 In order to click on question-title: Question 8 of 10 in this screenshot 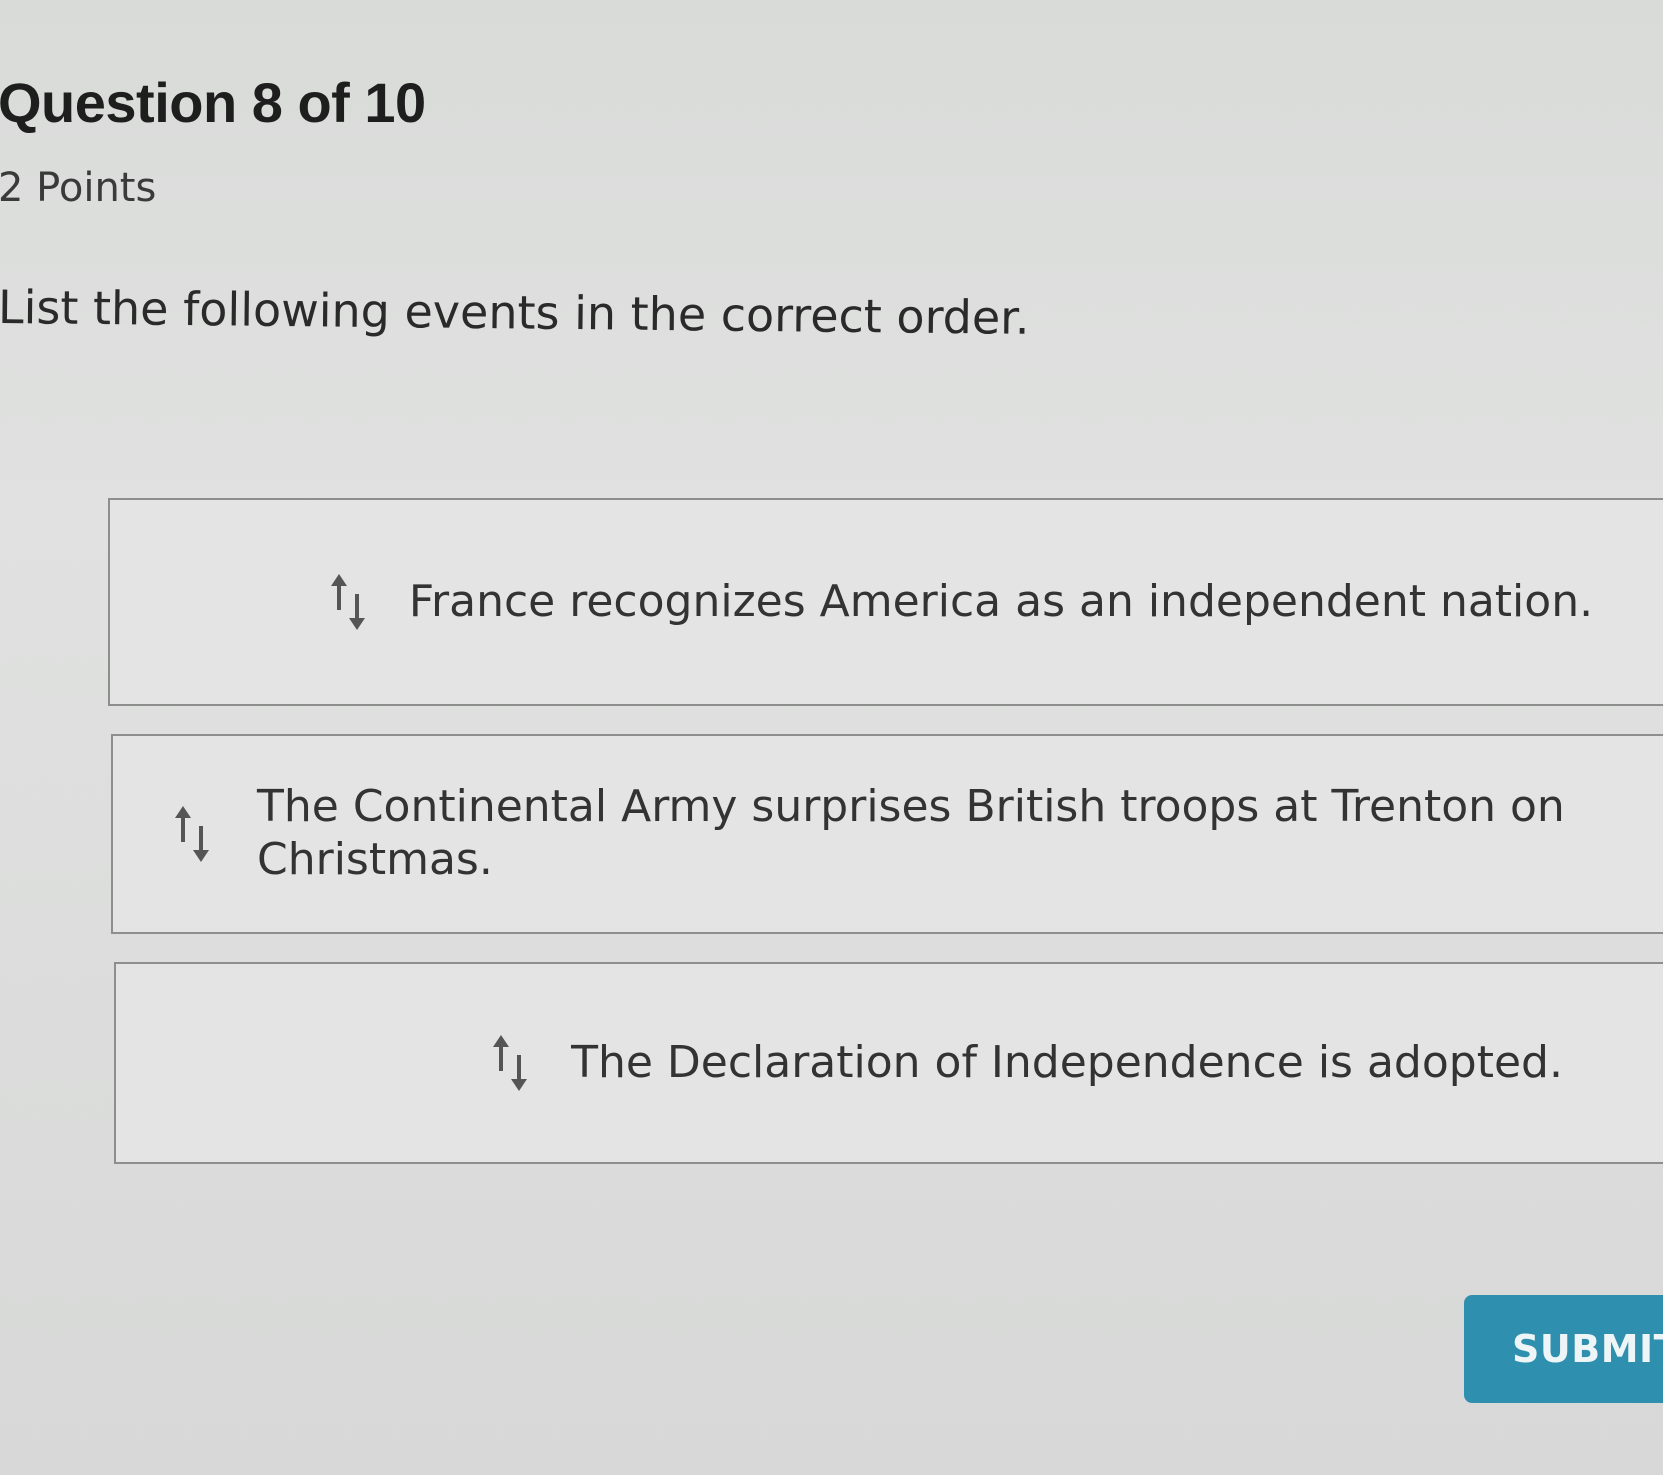, I will do `click(213, 102)`.